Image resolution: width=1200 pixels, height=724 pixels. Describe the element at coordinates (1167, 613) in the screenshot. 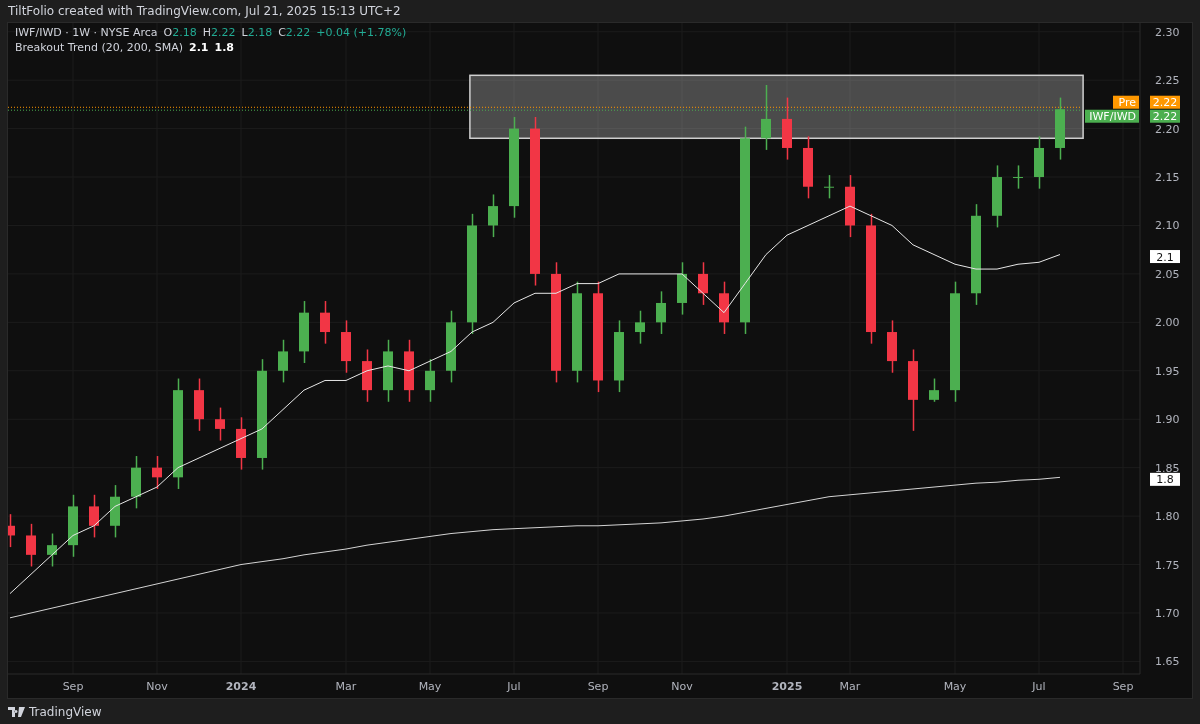

I see `y-axis-label: 1.70` at that location.